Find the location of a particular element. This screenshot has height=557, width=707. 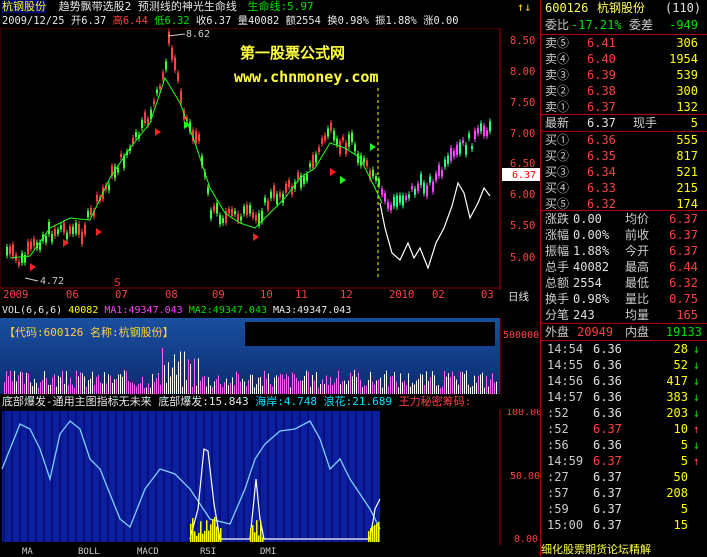

outer-label: 外盘 is located at coordinates (557, 332).